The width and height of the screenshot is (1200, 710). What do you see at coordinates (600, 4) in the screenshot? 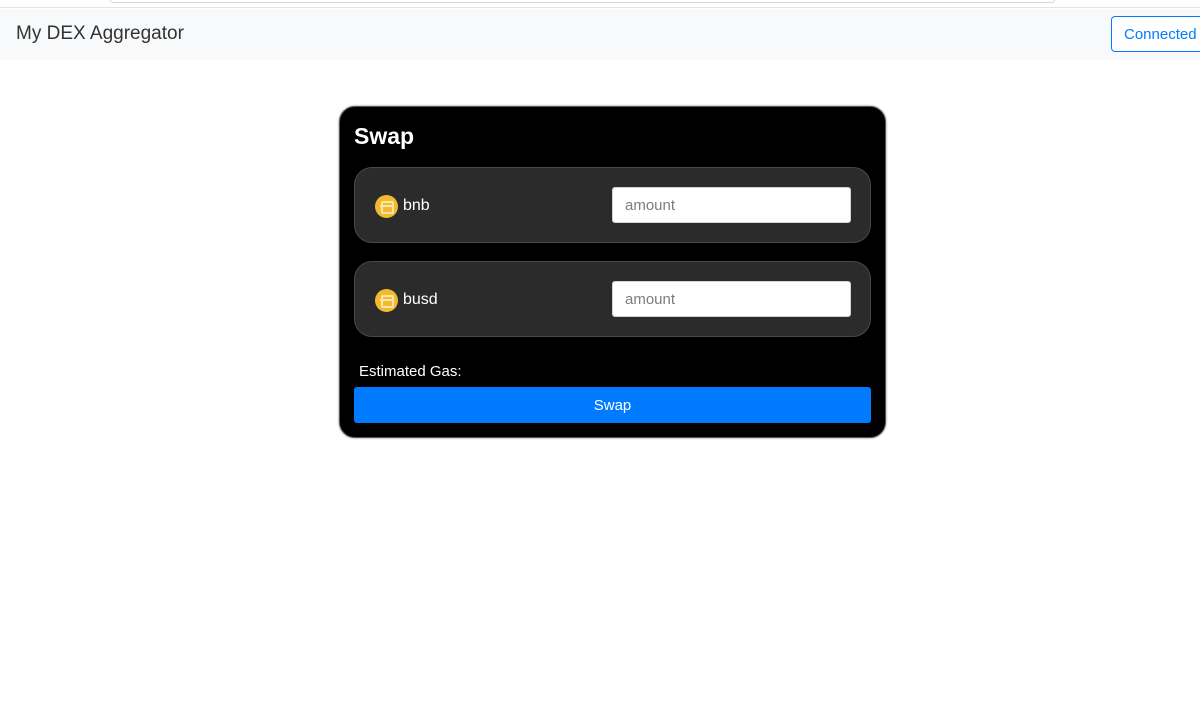
I see `browser-top-strip` at bounding box center [600, 4].